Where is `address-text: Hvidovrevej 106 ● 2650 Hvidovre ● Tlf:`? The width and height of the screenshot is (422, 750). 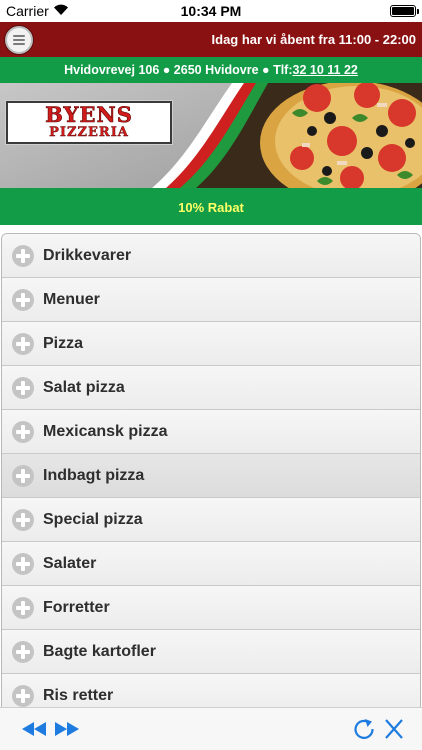 address-text: Hvidovrevej 106 ● 2650 Hvidovre ● Tlf: is located at coordinates (178, 70).